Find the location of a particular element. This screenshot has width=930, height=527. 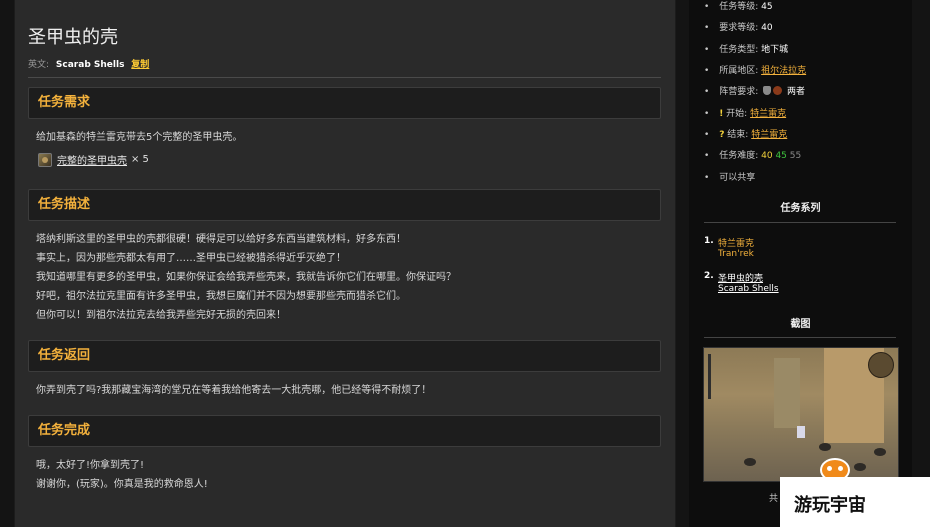

english-name-line: 英文: Scarab Shells 复制 is located at coordinates (88, 63).